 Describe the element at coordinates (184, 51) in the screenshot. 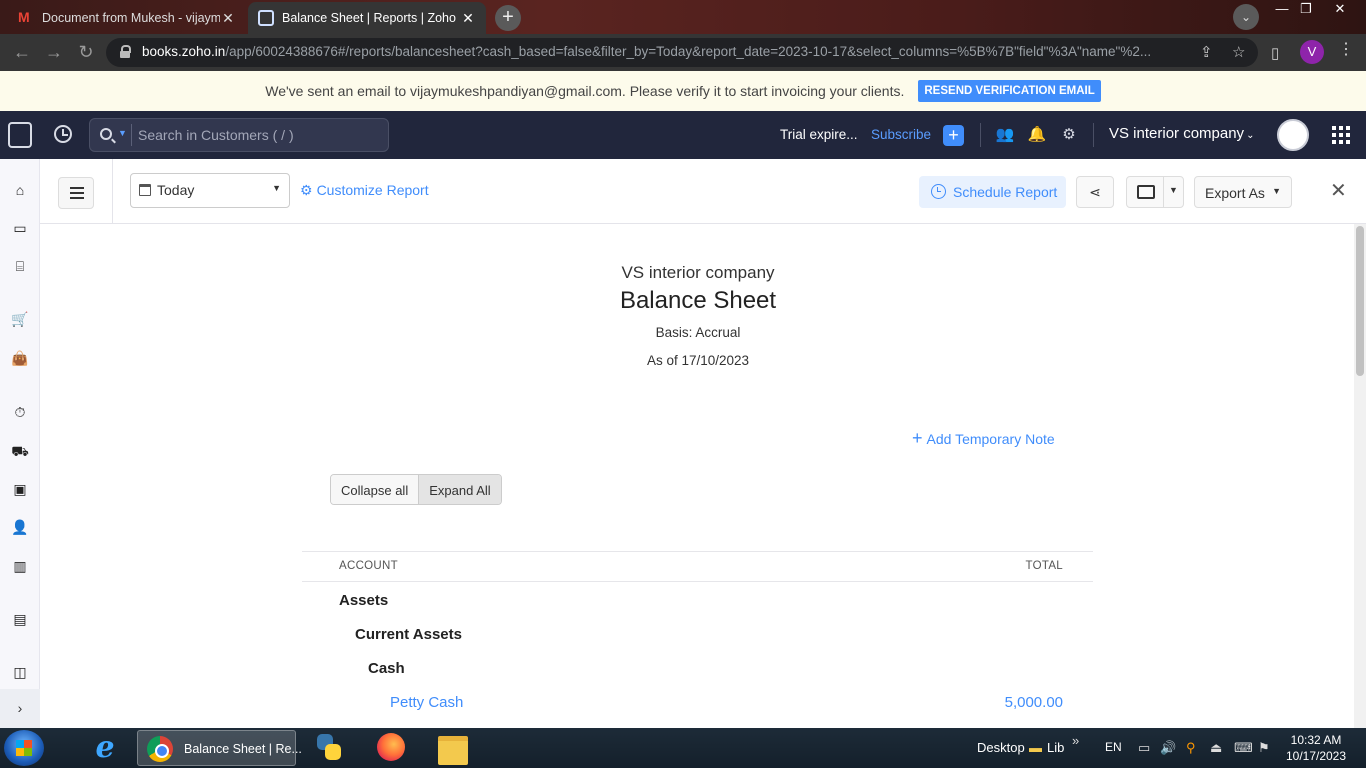

I see `url-host: books.zoho.in` at that location.